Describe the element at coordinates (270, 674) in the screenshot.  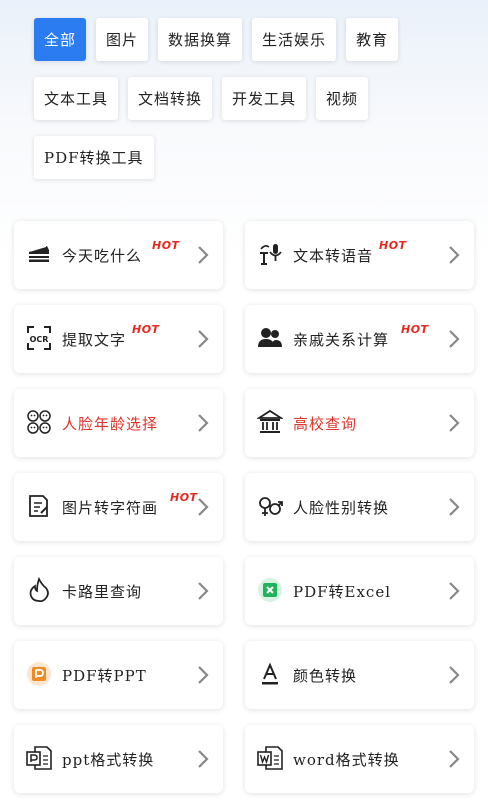
I see `font-color-icon` at that location.